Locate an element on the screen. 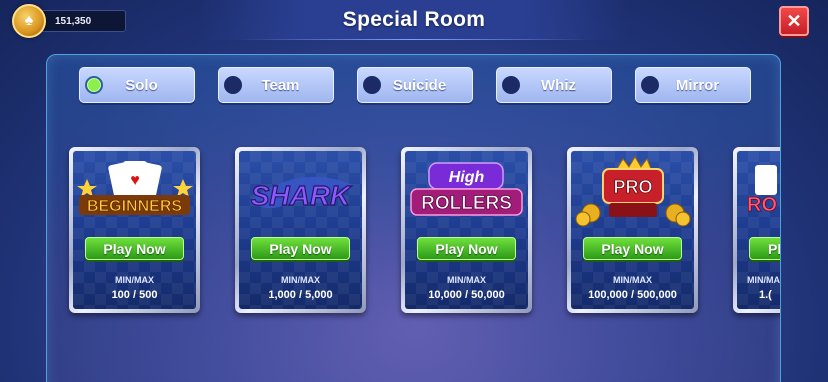 The height and width of the screenshot is (382, 828). close-button: ✕ is located at coordinates (794, 21).